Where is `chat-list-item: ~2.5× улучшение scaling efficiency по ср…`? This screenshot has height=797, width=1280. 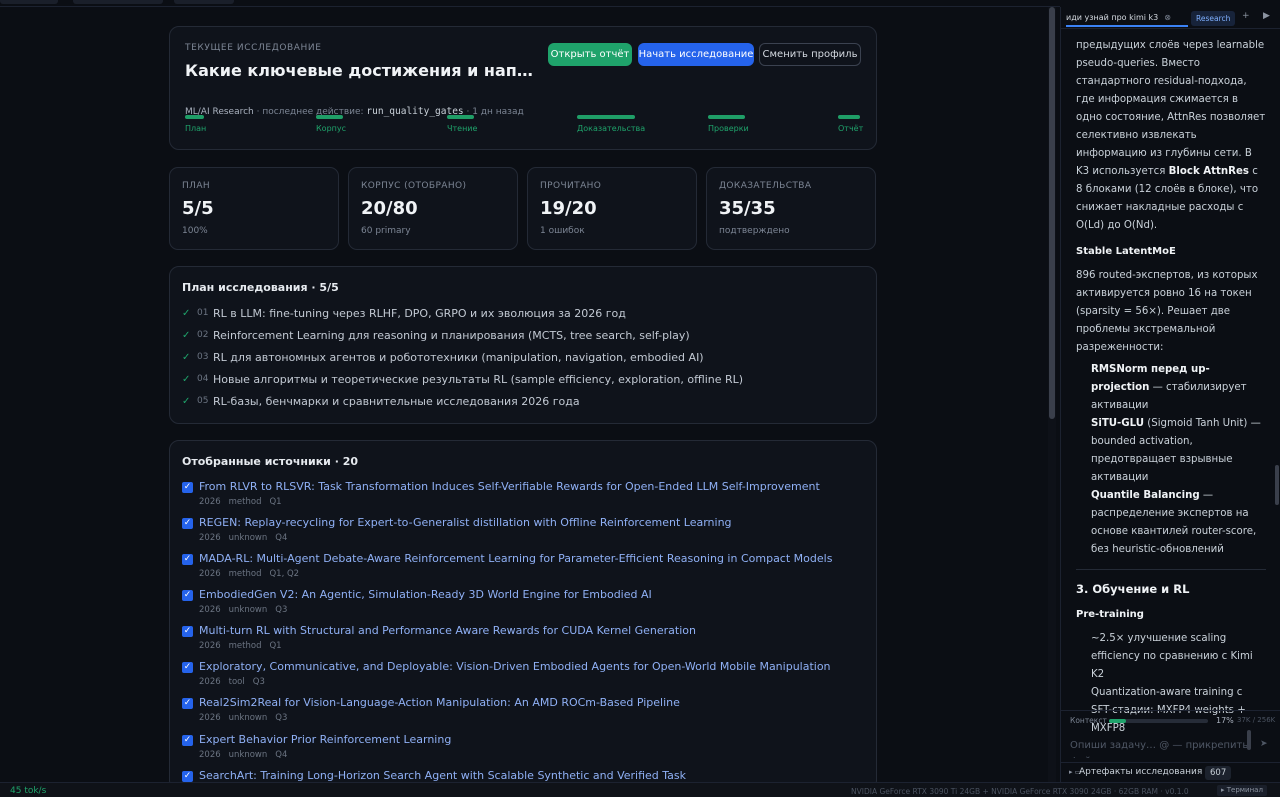 chat-list-item: ~2.5× улучшение scaling efficiency по ср… is located at coordinates (1172, 656).